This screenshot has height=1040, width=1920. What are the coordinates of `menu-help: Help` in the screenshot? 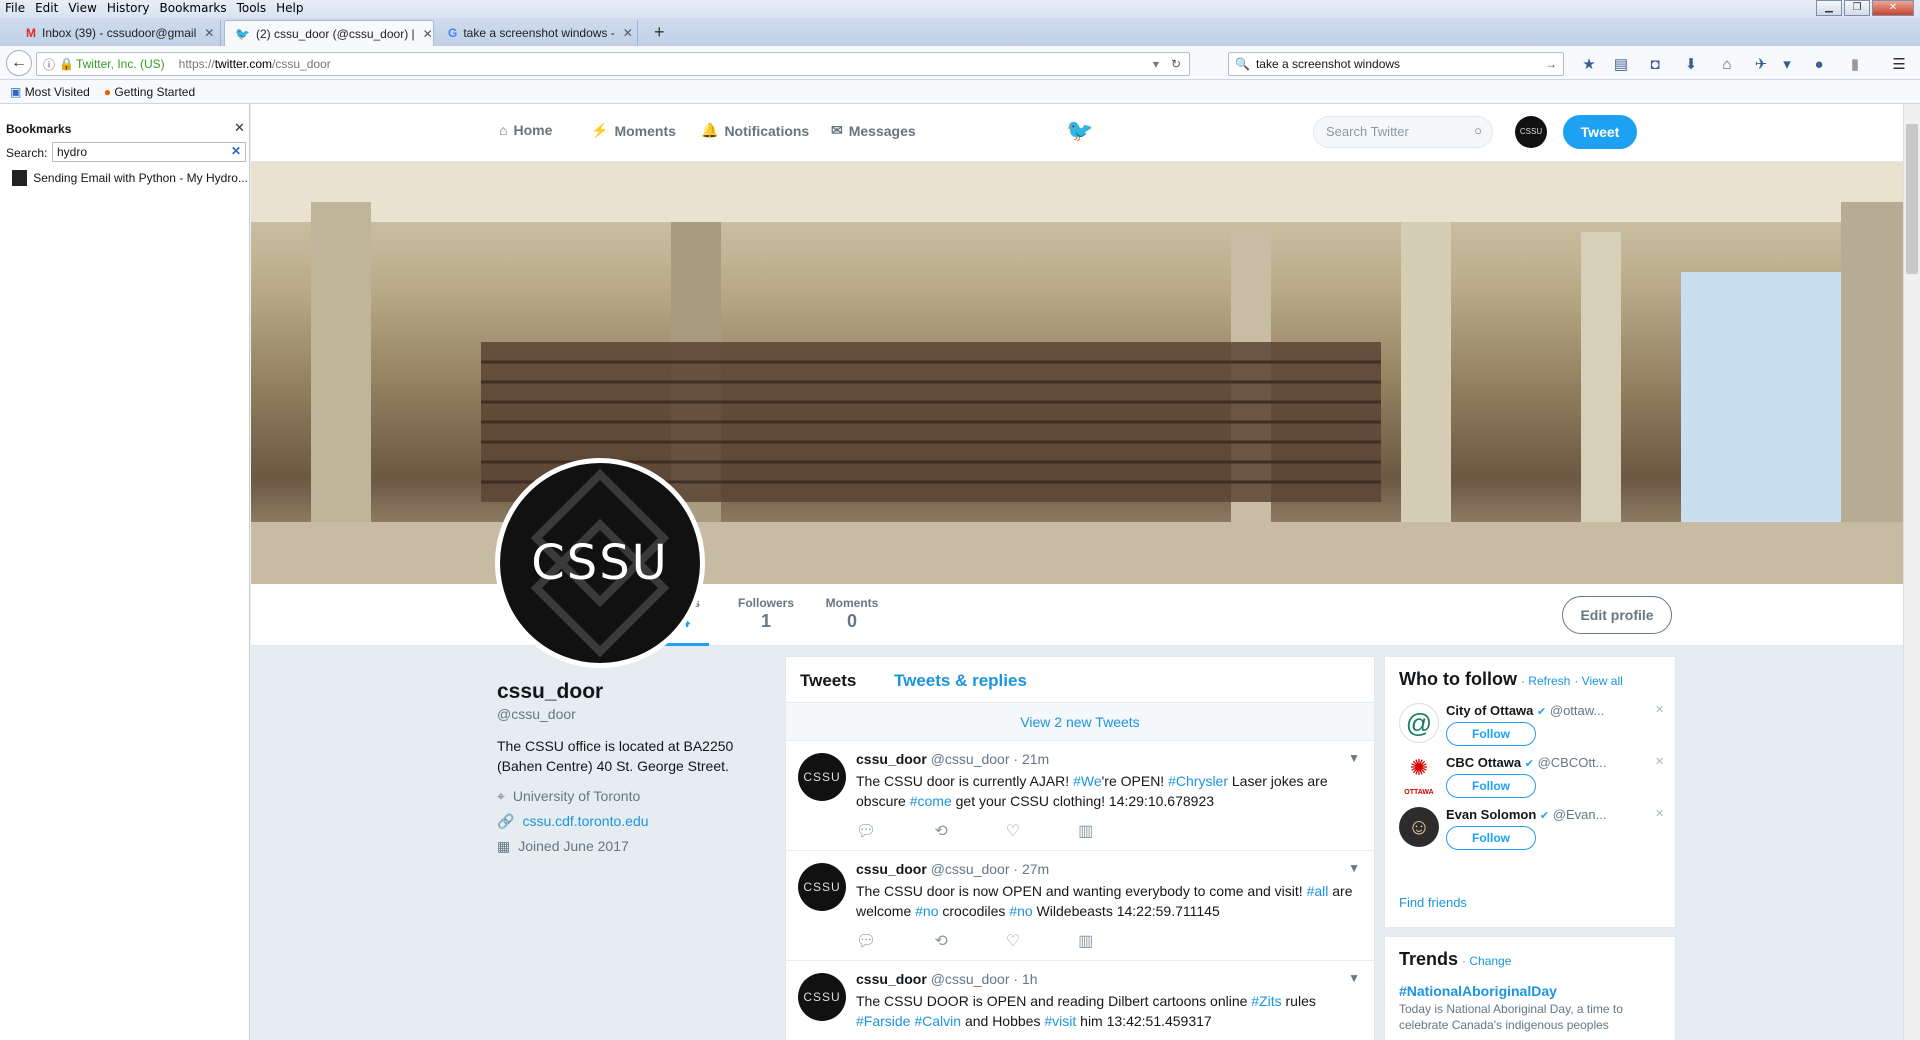 It's located at (289, 9).